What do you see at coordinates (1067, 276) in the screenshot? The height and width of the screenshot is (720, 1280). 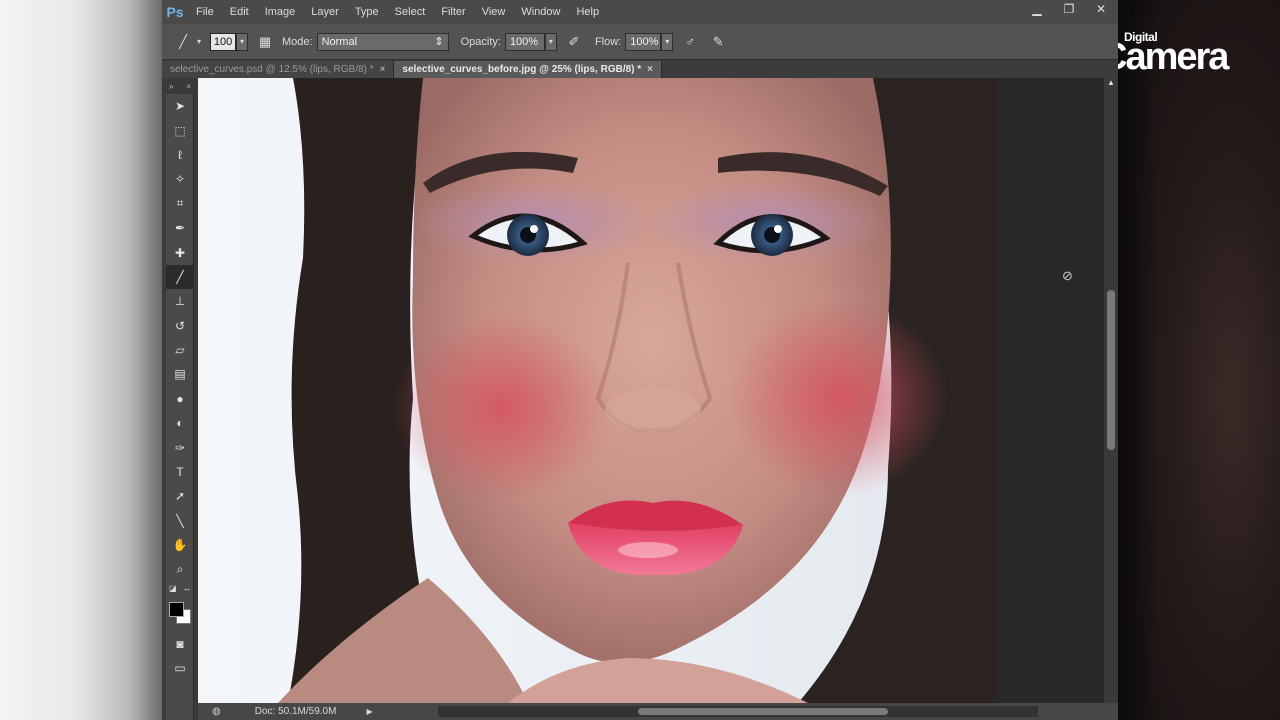 I see `navigator-reset-icon: ⊘` at bounding box center [1067, 276].